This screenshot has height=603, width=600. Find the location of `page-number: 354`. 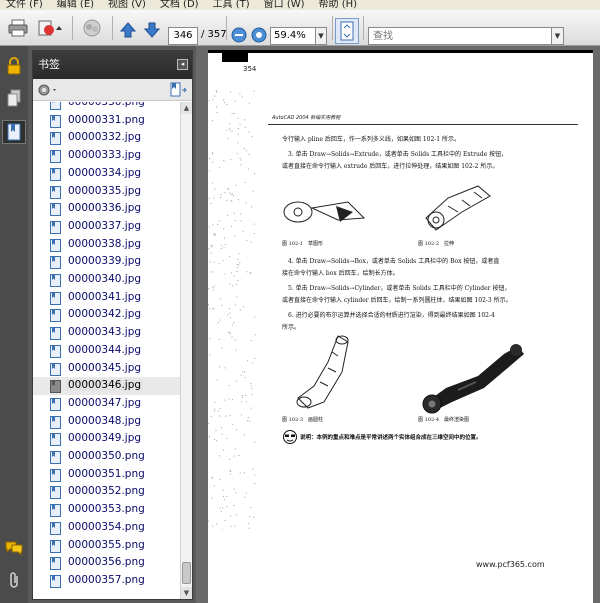

page-number: 354 is located at coordinates (250, 69).